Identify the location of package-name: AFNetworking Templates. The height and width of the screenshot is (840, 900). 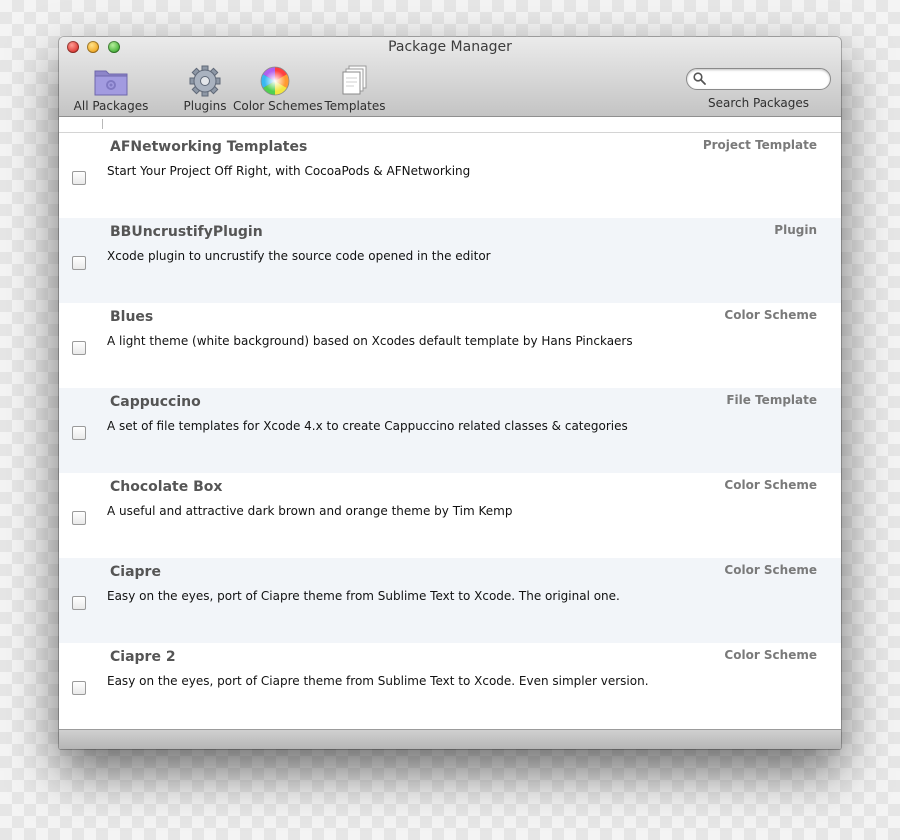
(209, 147).